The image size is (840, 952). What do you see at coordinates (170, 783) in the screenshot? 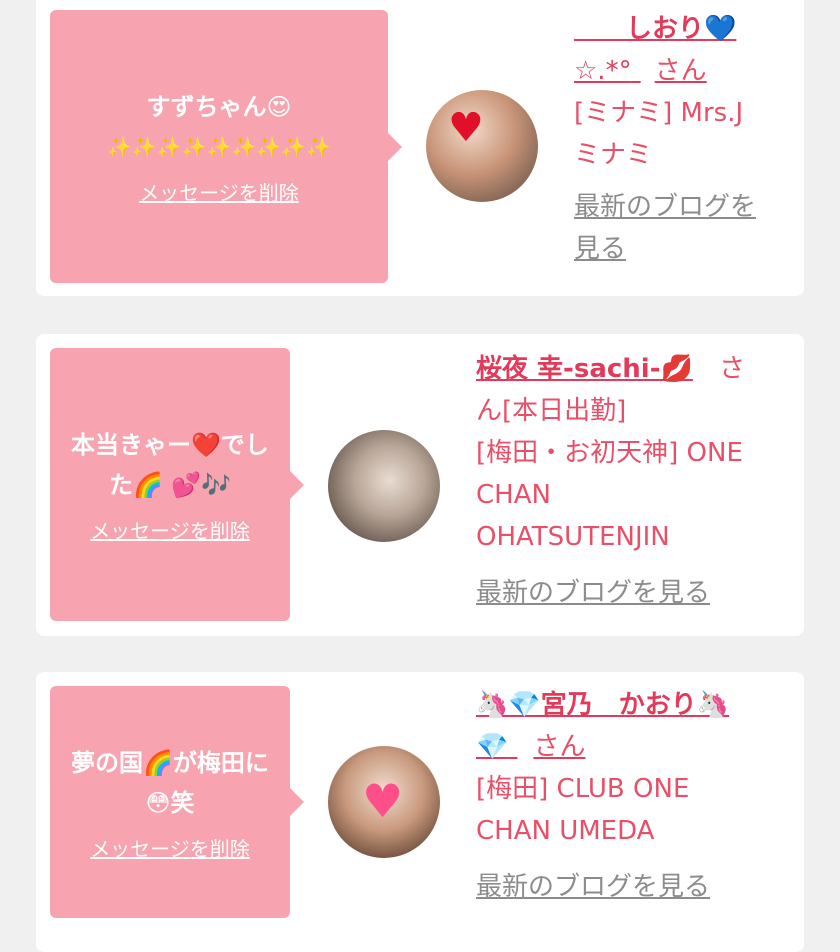
I see `message-text: 夢の国🌈が梅田に 😳笑` at bounding box center [170, 783].